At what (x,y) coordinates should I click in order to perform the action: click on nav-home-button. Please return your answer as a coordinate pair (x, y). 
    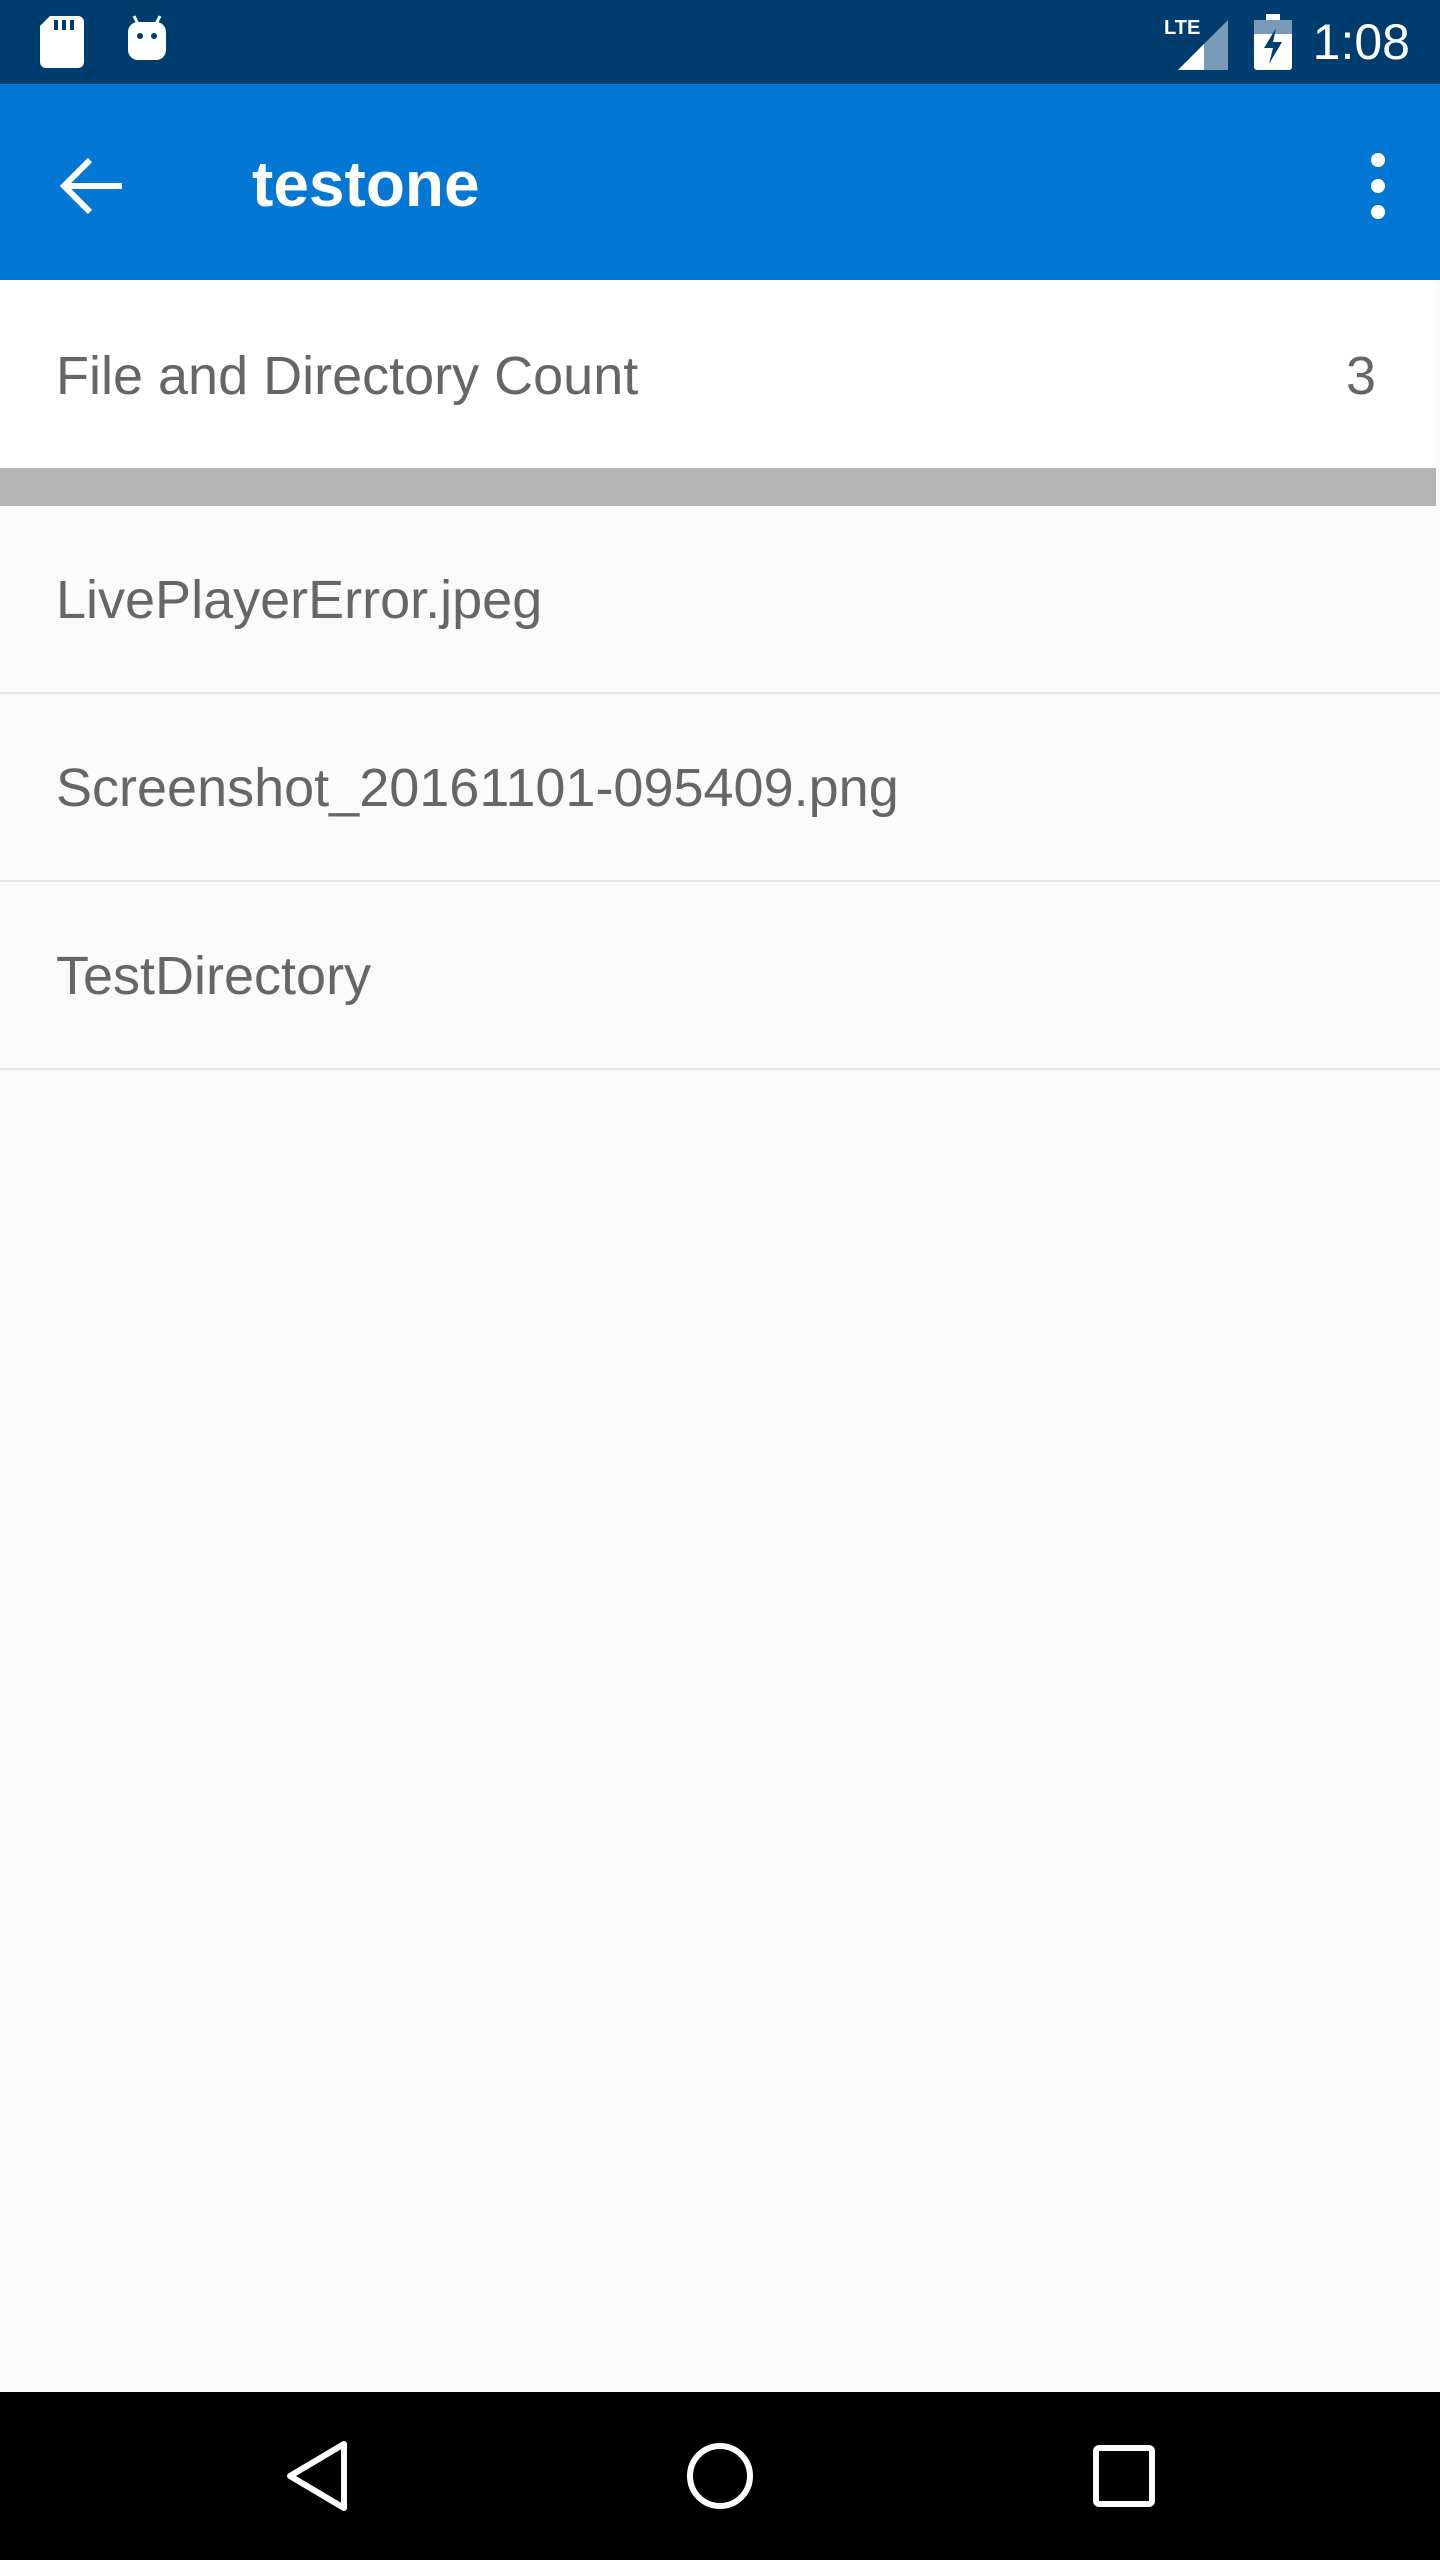
    Looking at the image, I should click on (720, 2476).